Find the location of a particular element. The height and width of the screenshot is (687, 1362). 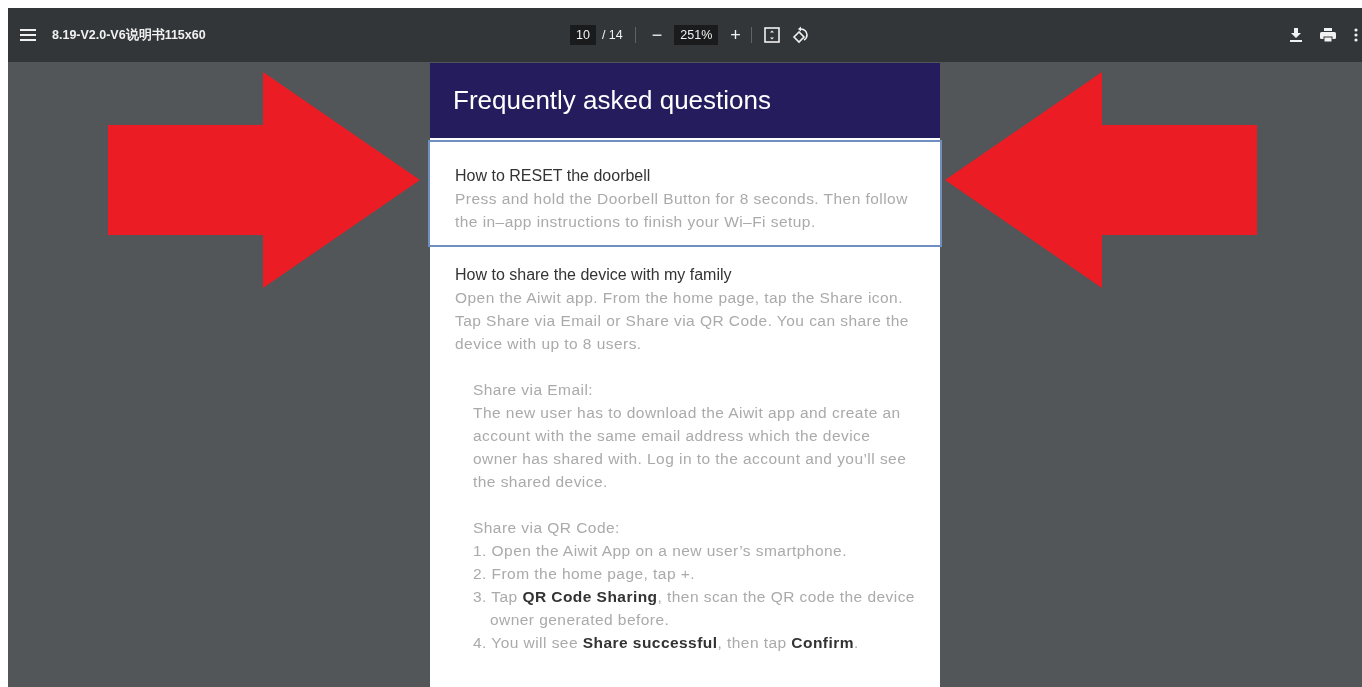

step-text: 1. Open the Aiwit App on a new user’s smartphone. is located at coordinates (660, 551).